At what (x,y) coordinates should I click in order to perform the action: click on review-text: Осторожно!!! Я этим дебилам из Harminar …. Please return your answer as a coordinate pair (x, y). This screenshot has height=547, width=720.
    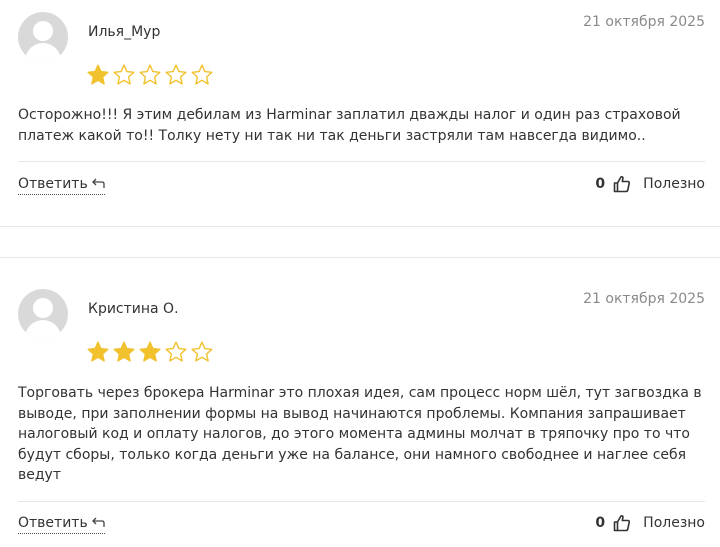
    Looking at the image, I should click on (349, 125).